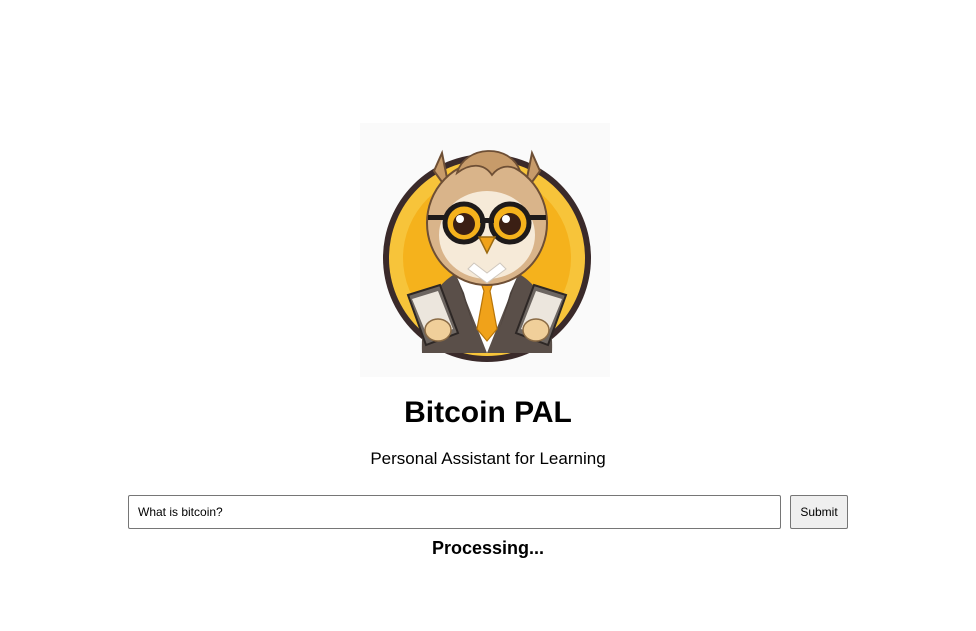 The width and height of the screenshot is (976, 631). What do you see at coordinates (819, 512) in the screenshot?
I see `submit-button: Submit` at bounding box center [819, 512].